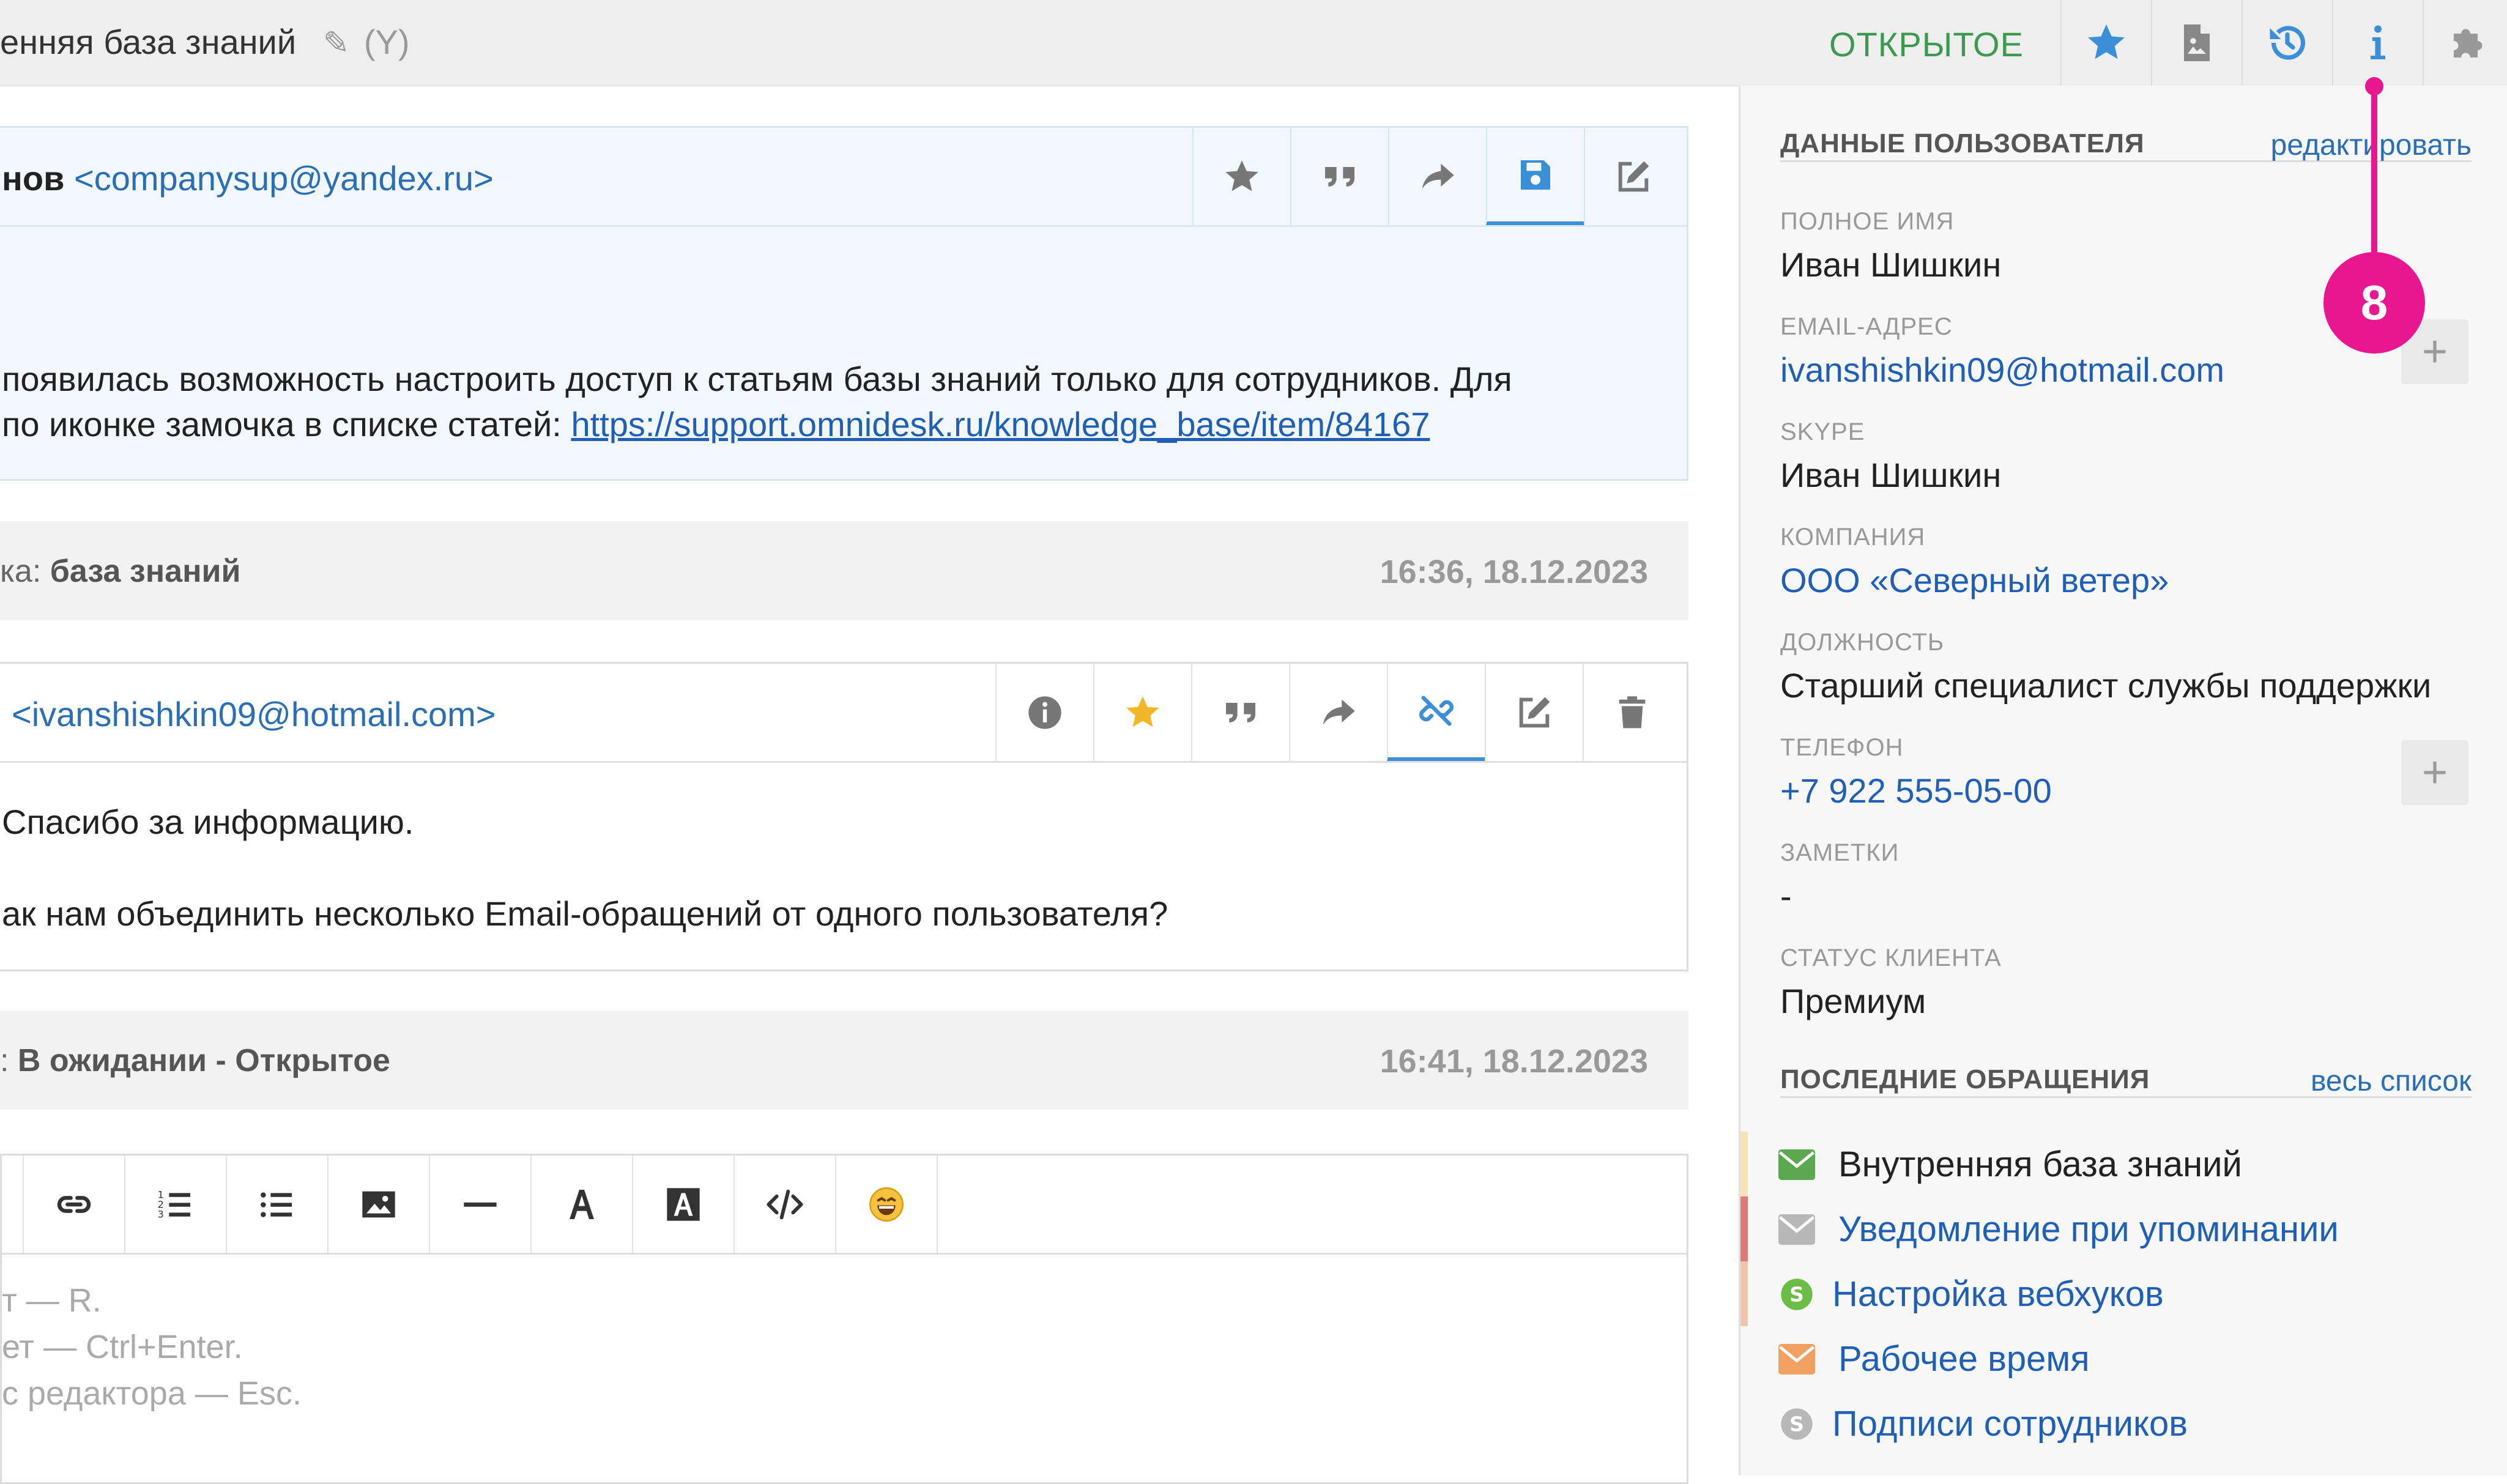 This screenshot has height=1484, width=2507. I want to click on image-icon, so click(378, 1204).